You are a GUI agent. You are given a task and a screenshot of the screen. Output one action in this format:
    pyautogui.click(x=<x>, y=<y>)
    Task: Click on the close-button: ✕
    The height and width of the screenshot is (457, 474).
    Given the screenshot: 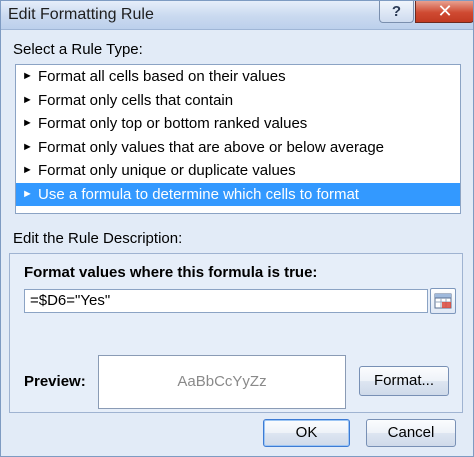 What is the action you would take?
    pyautogui.click(x=444, y=12)
    